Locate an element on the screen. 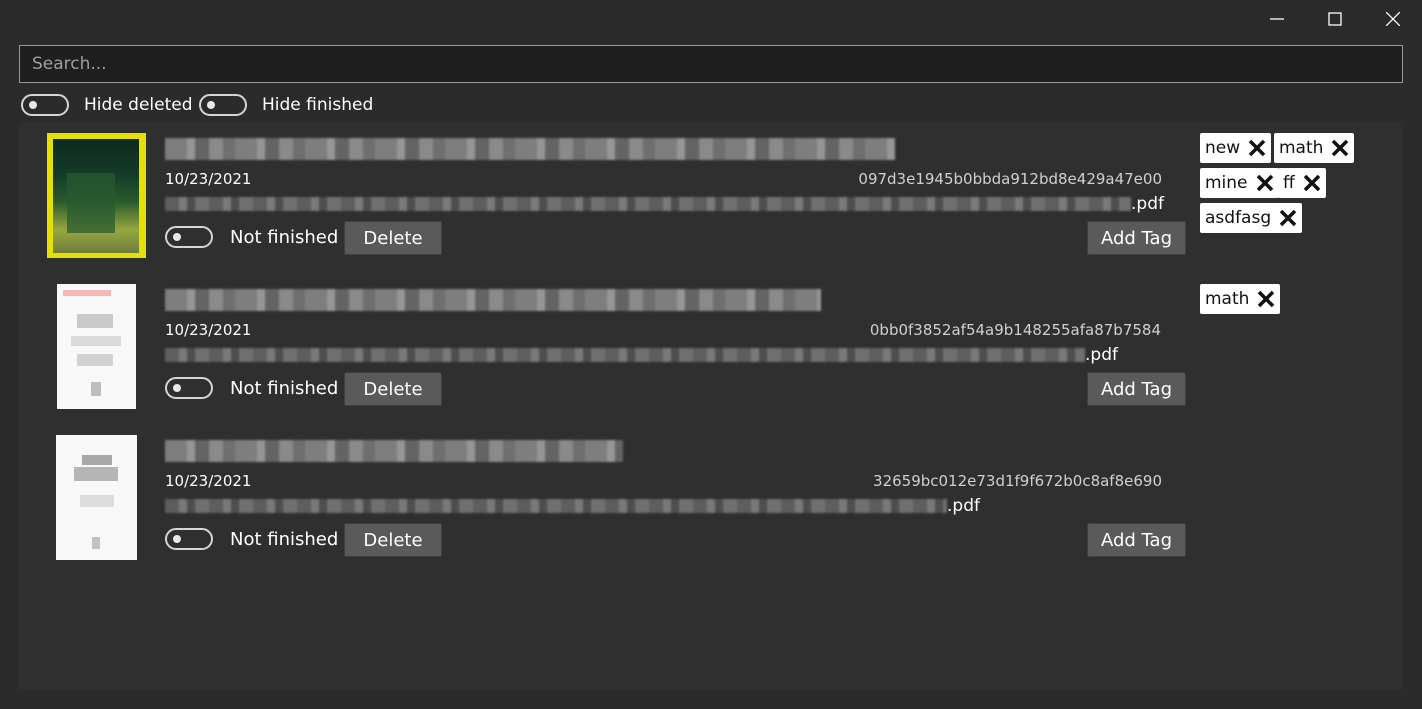 The width and height of the screenshot is (1422, 709). maximize-icon is located at coordinates (1335, 19).